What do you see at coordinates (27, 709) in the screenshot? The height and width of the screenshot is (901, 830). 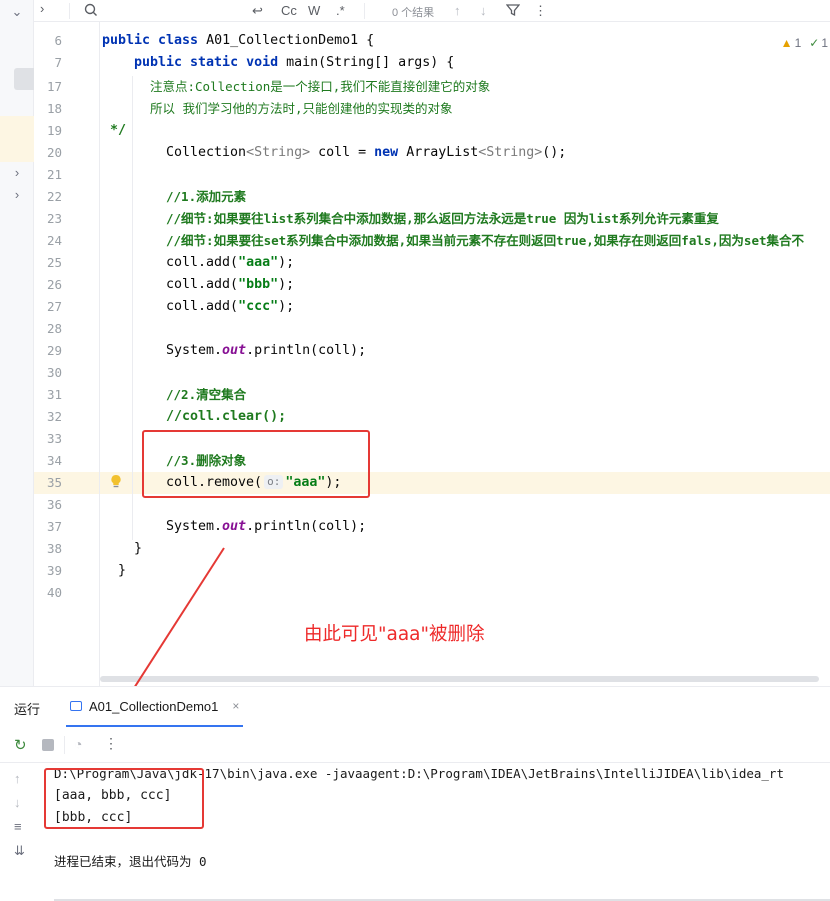 I see `run-panel-title: 运行` at bounding box center [27, 709].